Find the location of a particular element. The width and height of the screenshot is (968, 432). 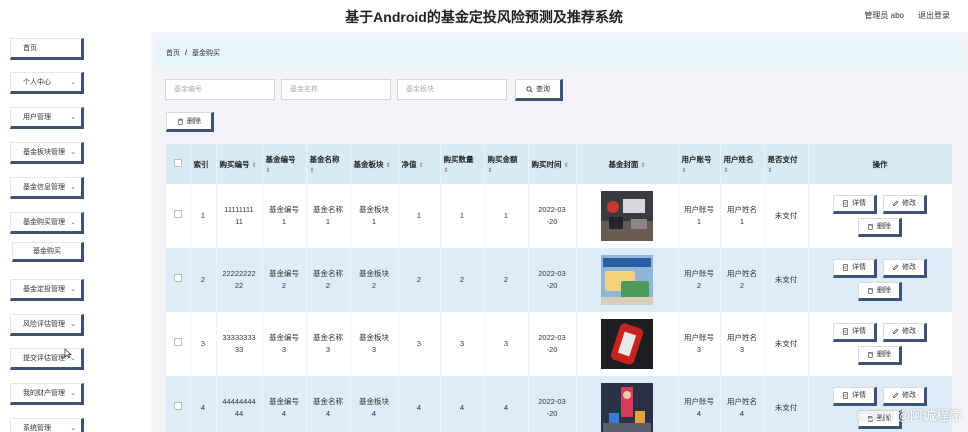

col-header: 用户账号 ⇕ is located at coordinates (699, 164).